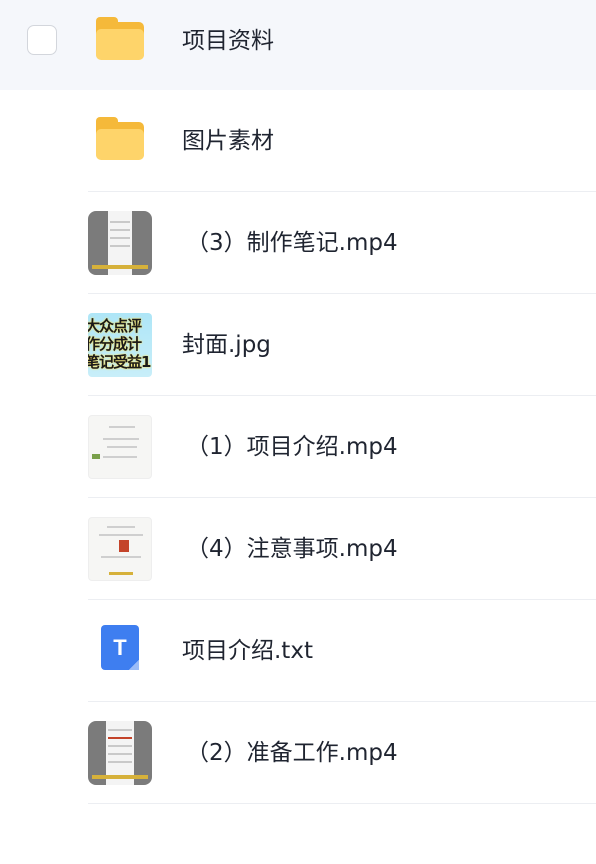  I want to click on cover-text-line: 大众点评, so click(115, 326).